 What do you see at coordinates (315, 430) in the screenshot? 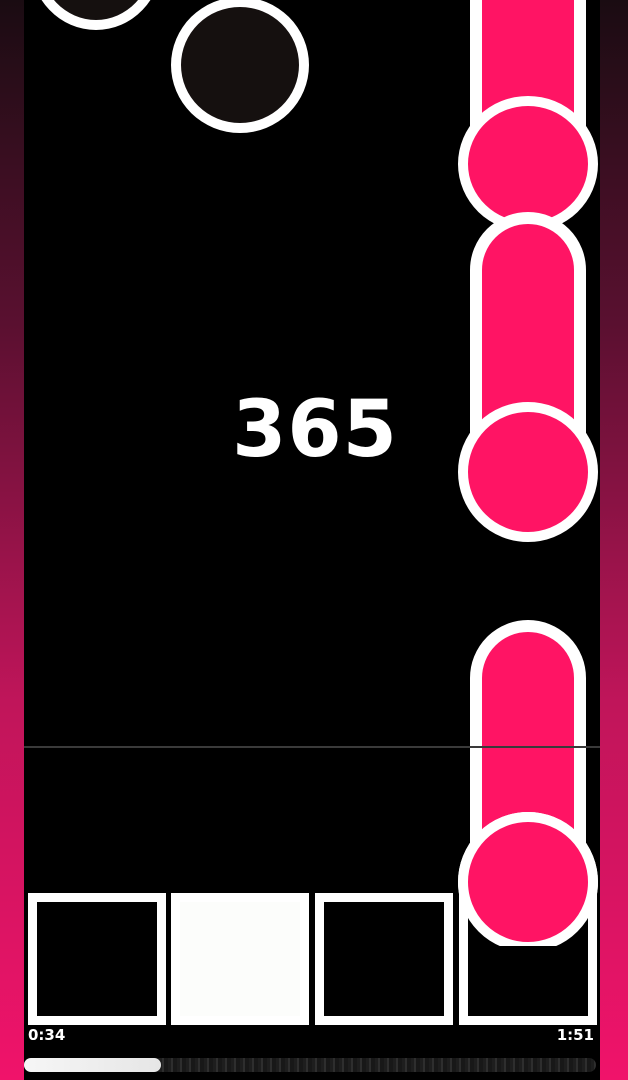
I see `score-counter: 365` at bounding box center [315, 430].